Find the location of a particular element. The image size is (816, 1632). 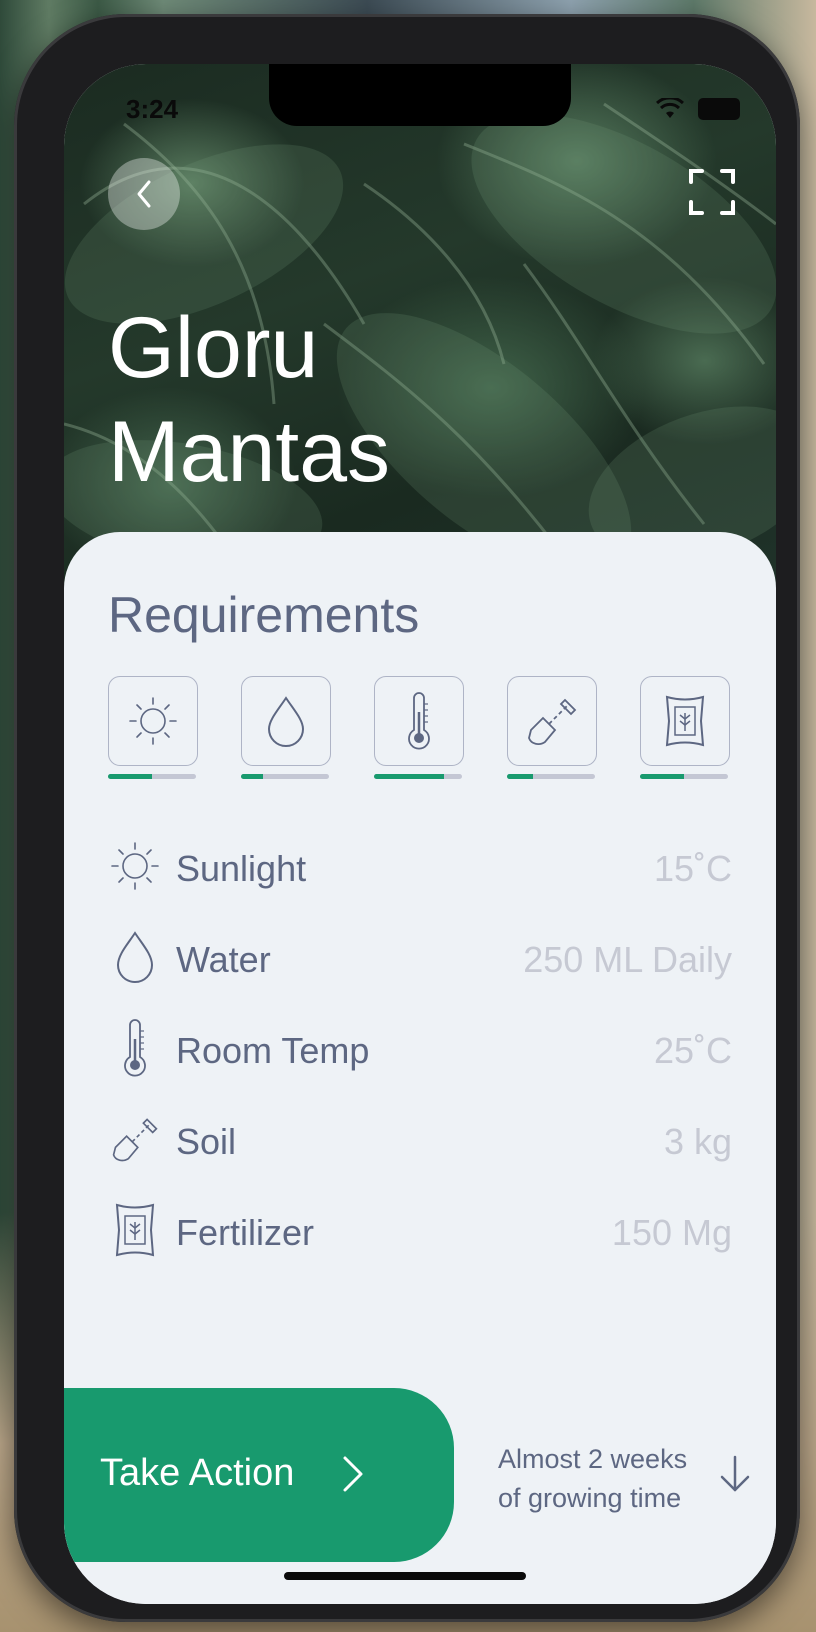

sunlight-level-bar is located at coordinates (152, 776).